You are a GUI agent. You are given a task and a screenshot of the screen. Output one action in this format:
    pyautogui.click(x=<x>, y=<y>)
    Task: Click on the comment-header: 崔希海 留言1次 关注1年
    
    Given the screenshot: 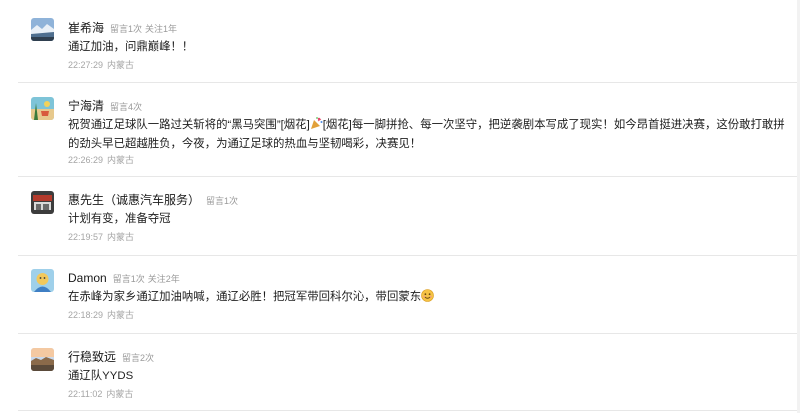 What is the action you would take?
    pyautogui.click(x=122, y=27)
    